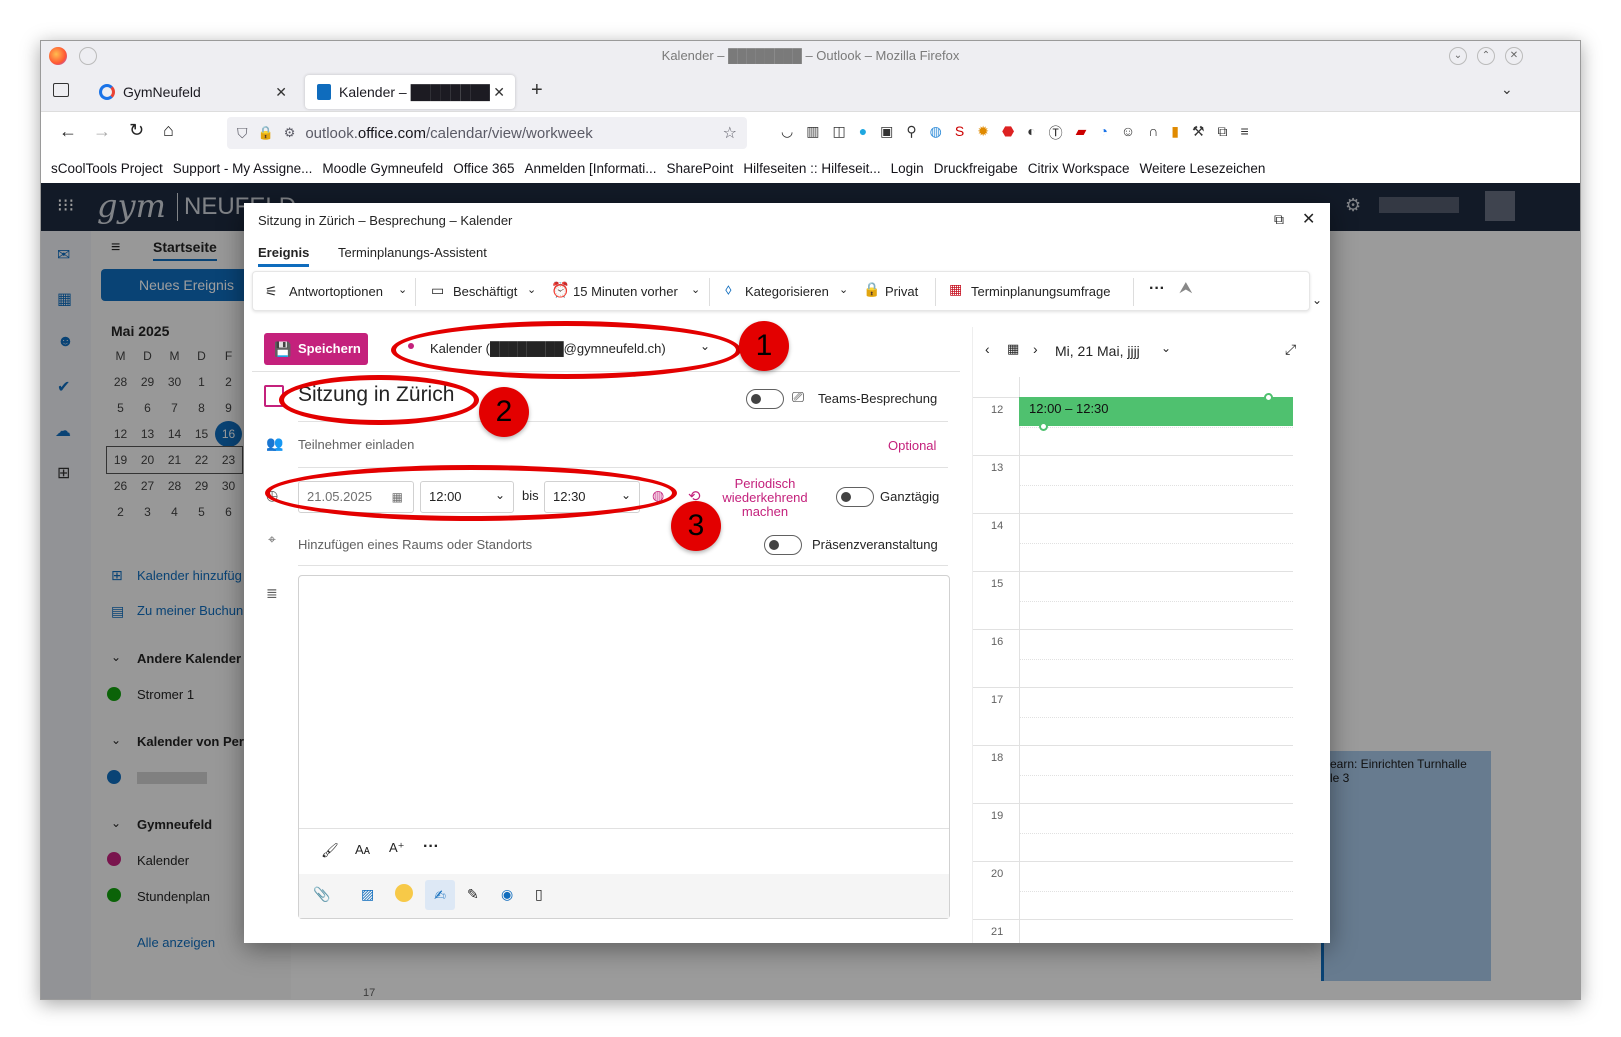 This screenshot has height=1037, width=1621. I want to click on pocket-icon: ◡, so click(787, 133).